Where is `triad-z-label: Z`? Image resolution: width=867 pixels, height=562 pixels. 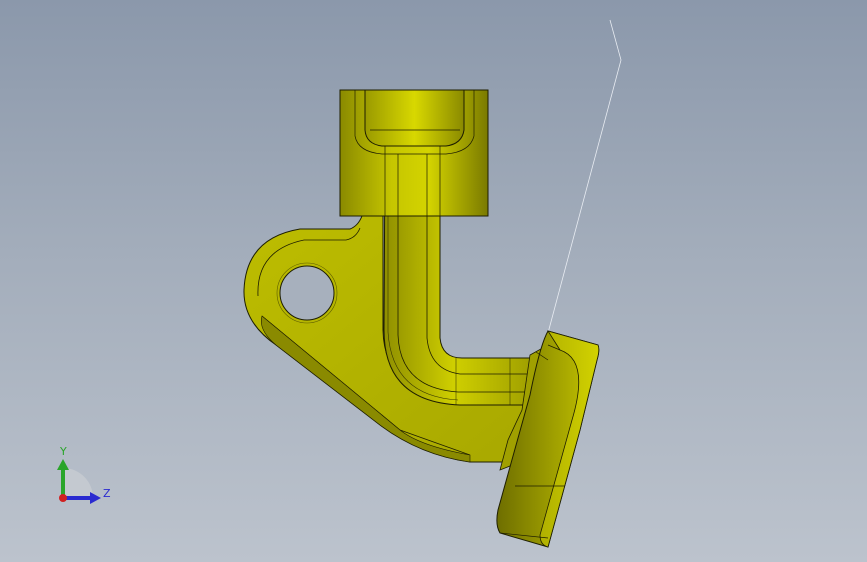 triad-z-label: Z is located at coordinates (107, 493).